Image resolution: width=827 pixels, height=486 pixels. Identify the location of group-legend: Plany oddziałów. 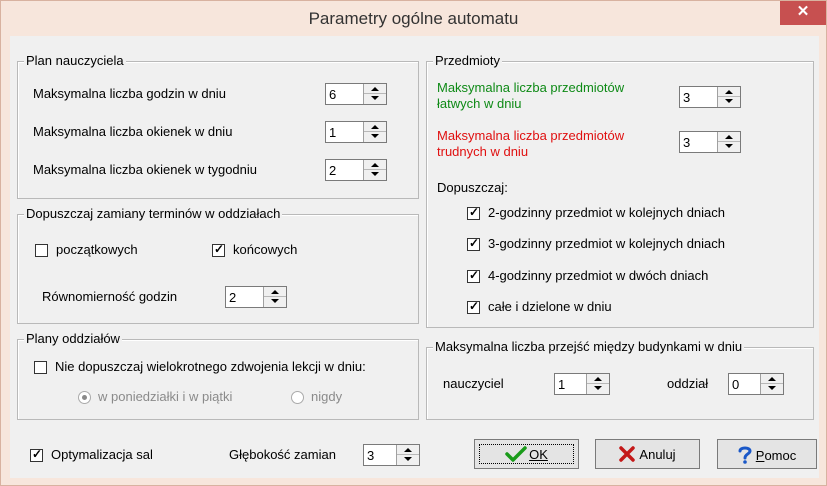
(73, 338).